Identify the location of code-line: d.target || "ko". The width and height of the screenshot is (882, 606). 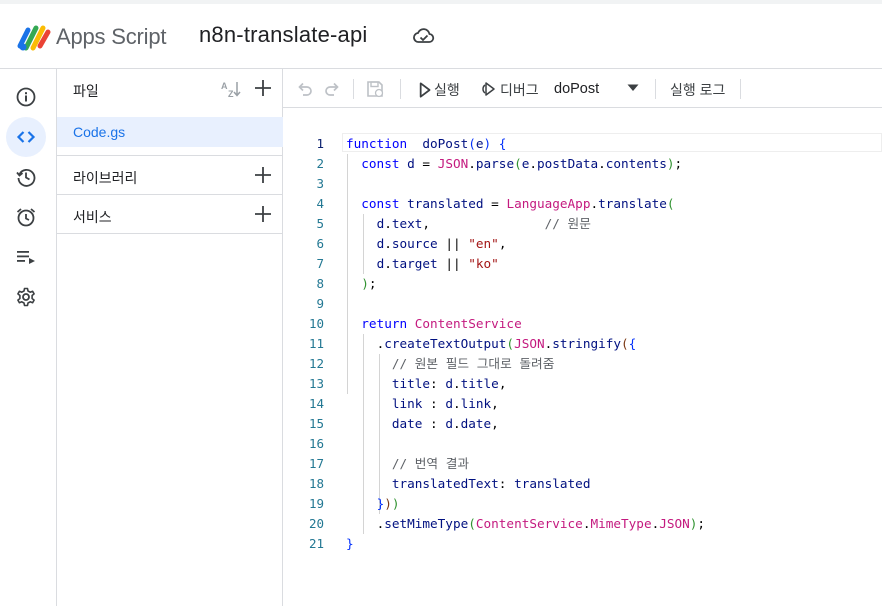
(614, 264).